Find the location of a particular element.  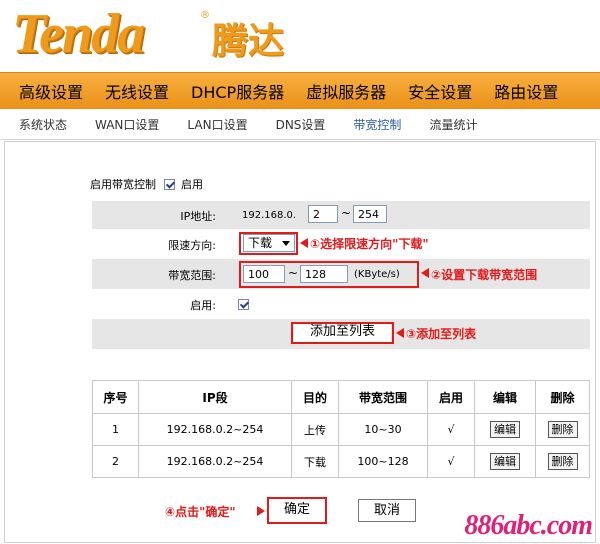

sub-nav: 系统状态 WAN口设置 LAN口设置 DNS设置 带宽控制 流量统计 is located at coordinates (300, 124).